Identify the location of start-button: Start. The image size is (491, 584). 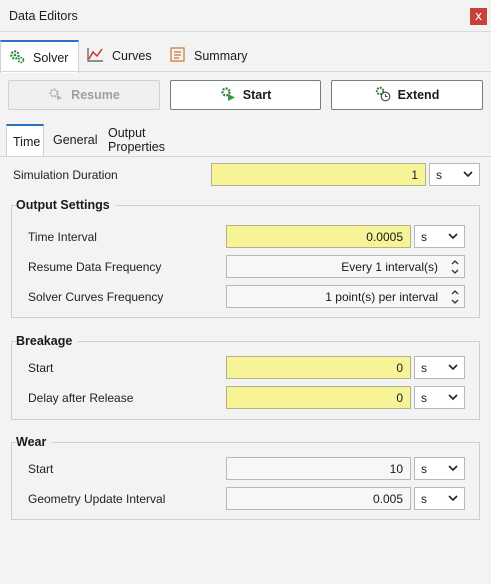
(245, 95).